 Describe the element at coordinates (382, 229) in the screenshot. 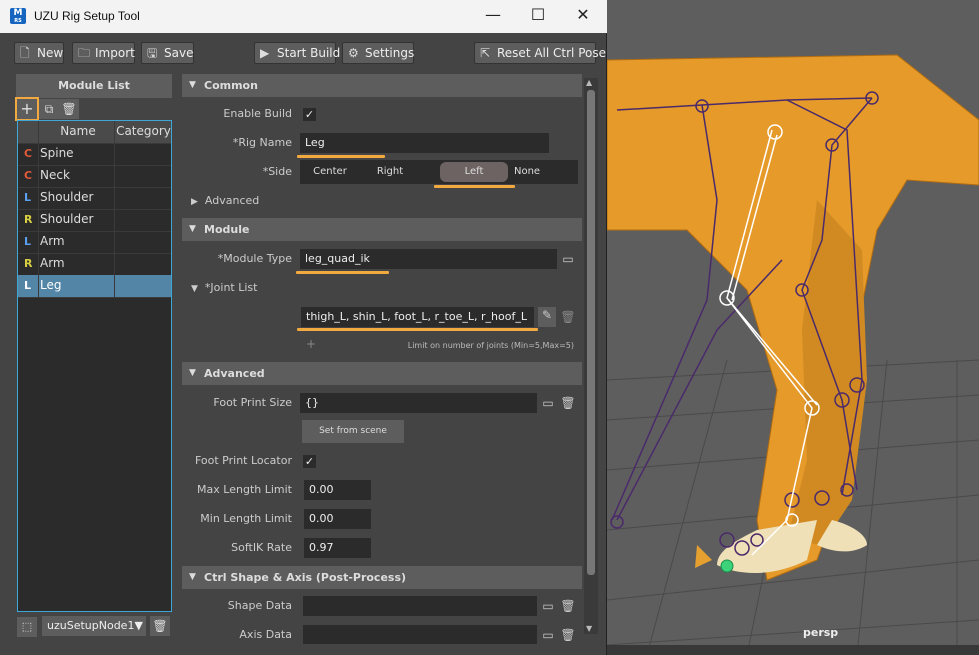

I see `section-module: ▼ Module` at that location.